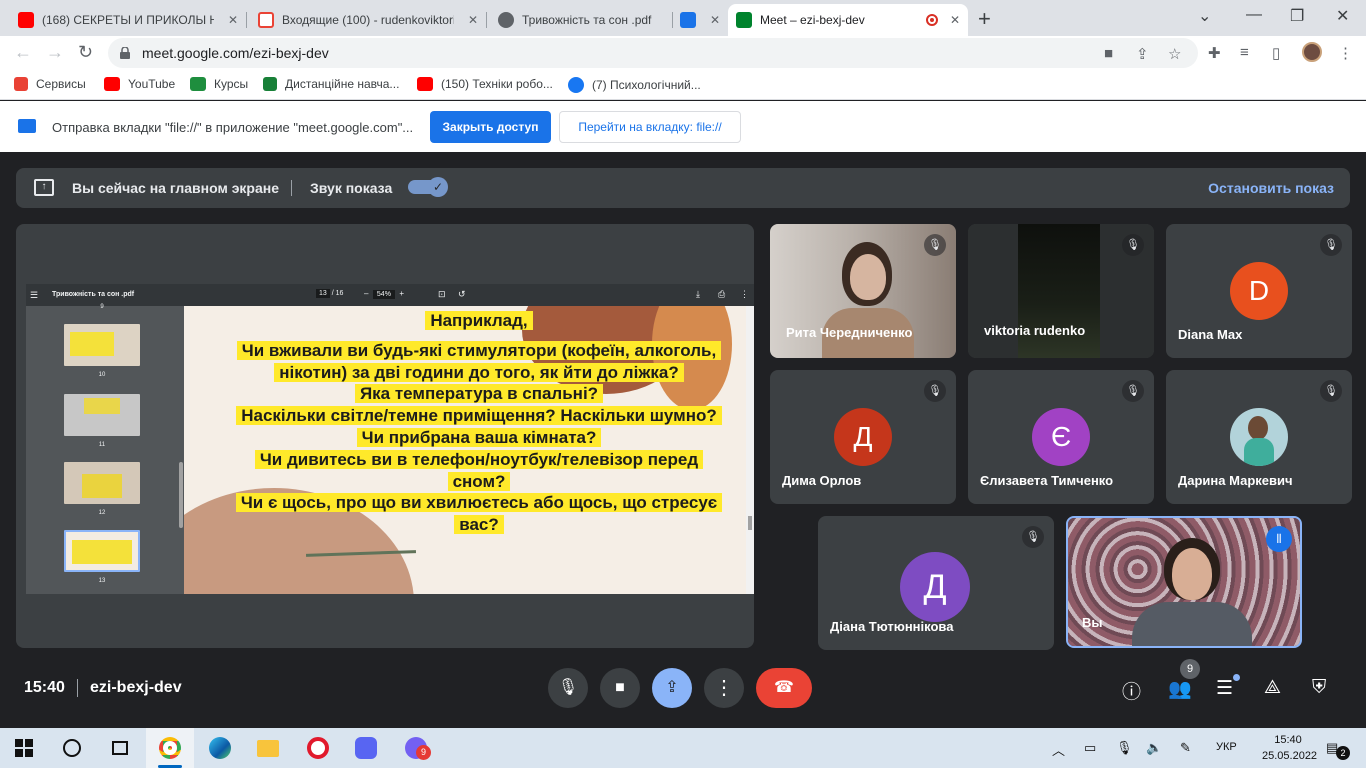 Image resolution: width=1366 pixels, height=768 pixels. Describe the element at coordinates (672, 688) in the screenshot. I see `present-now-button: ⇪` at that location.